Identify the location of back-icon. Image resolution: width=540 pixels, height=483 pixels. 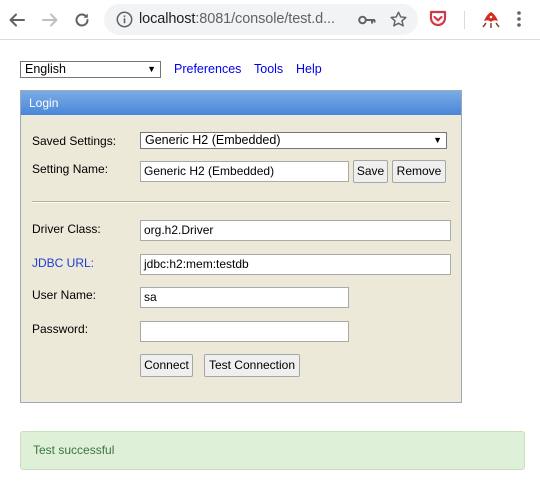
(17, 20).